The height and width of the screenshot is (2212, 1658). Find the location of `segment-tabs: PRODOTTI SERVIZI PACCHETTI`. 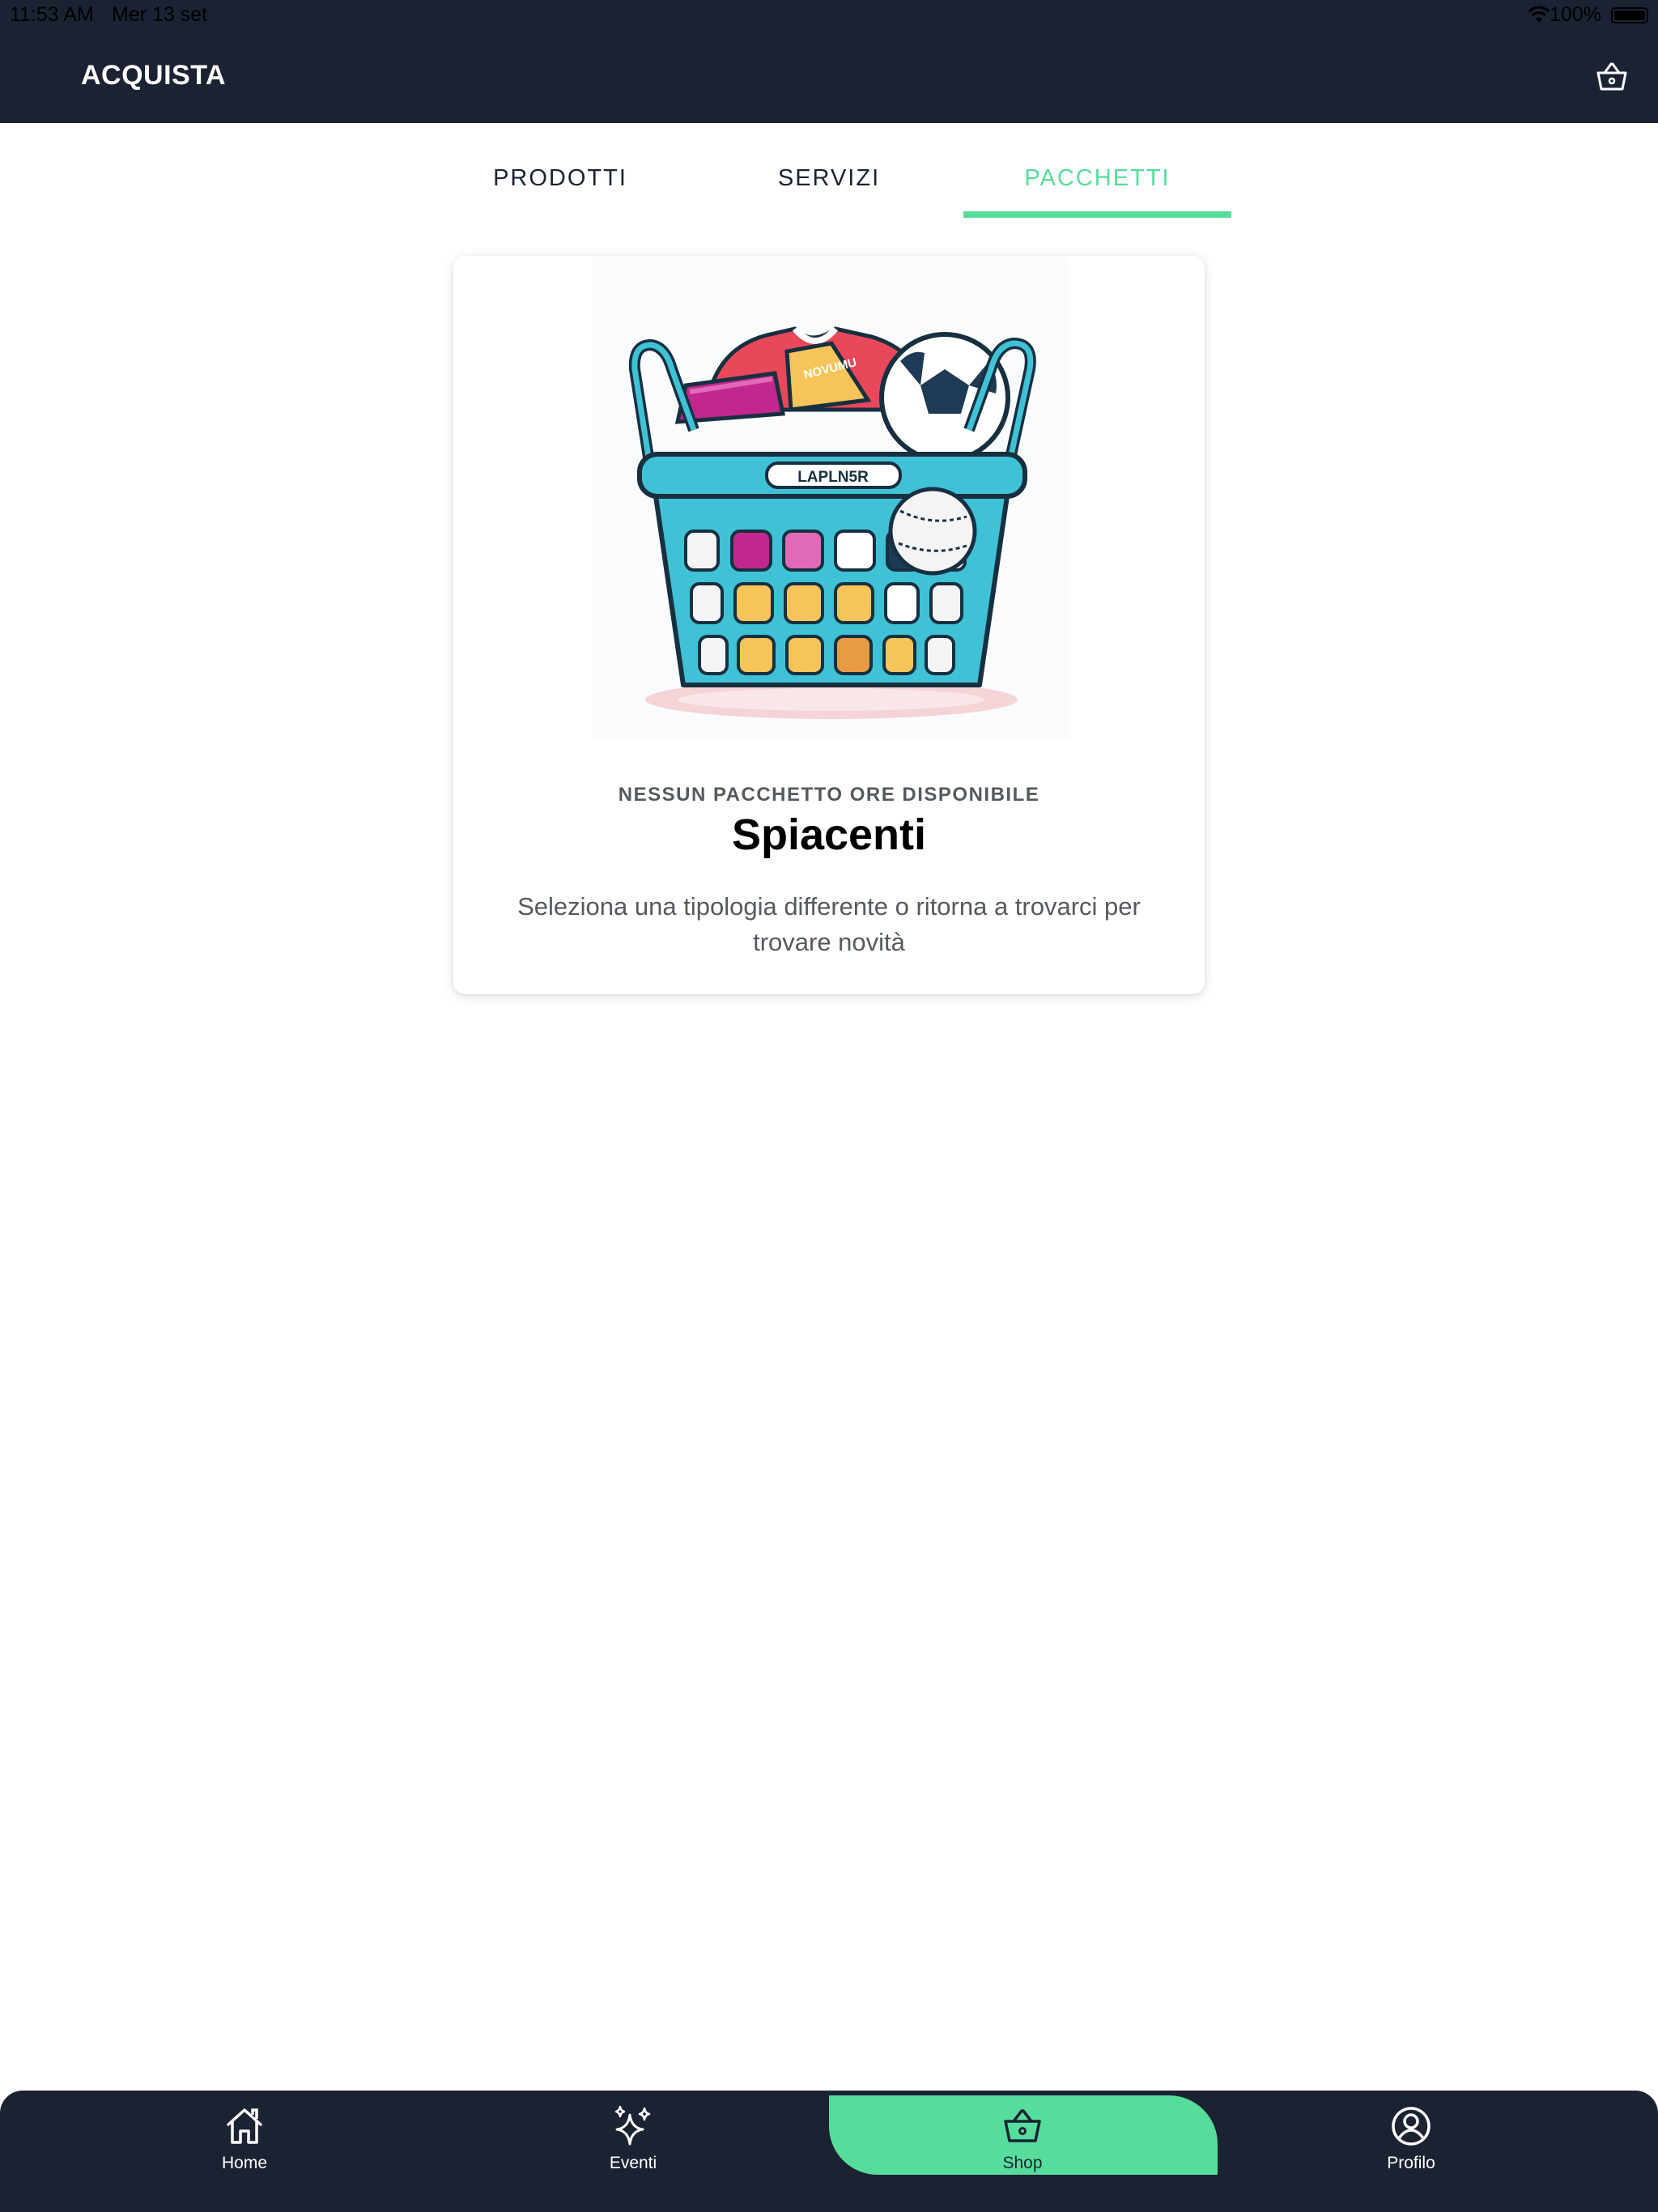

segment-tabs: PRODOTTI SERVIZI PACCHETTI is located at coordinates (829, 172).